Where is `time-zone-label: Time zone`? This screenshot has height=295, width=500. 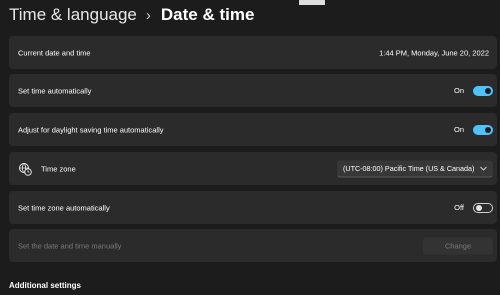
time-zone-label: Time zone is located at coordinates (58, 168).